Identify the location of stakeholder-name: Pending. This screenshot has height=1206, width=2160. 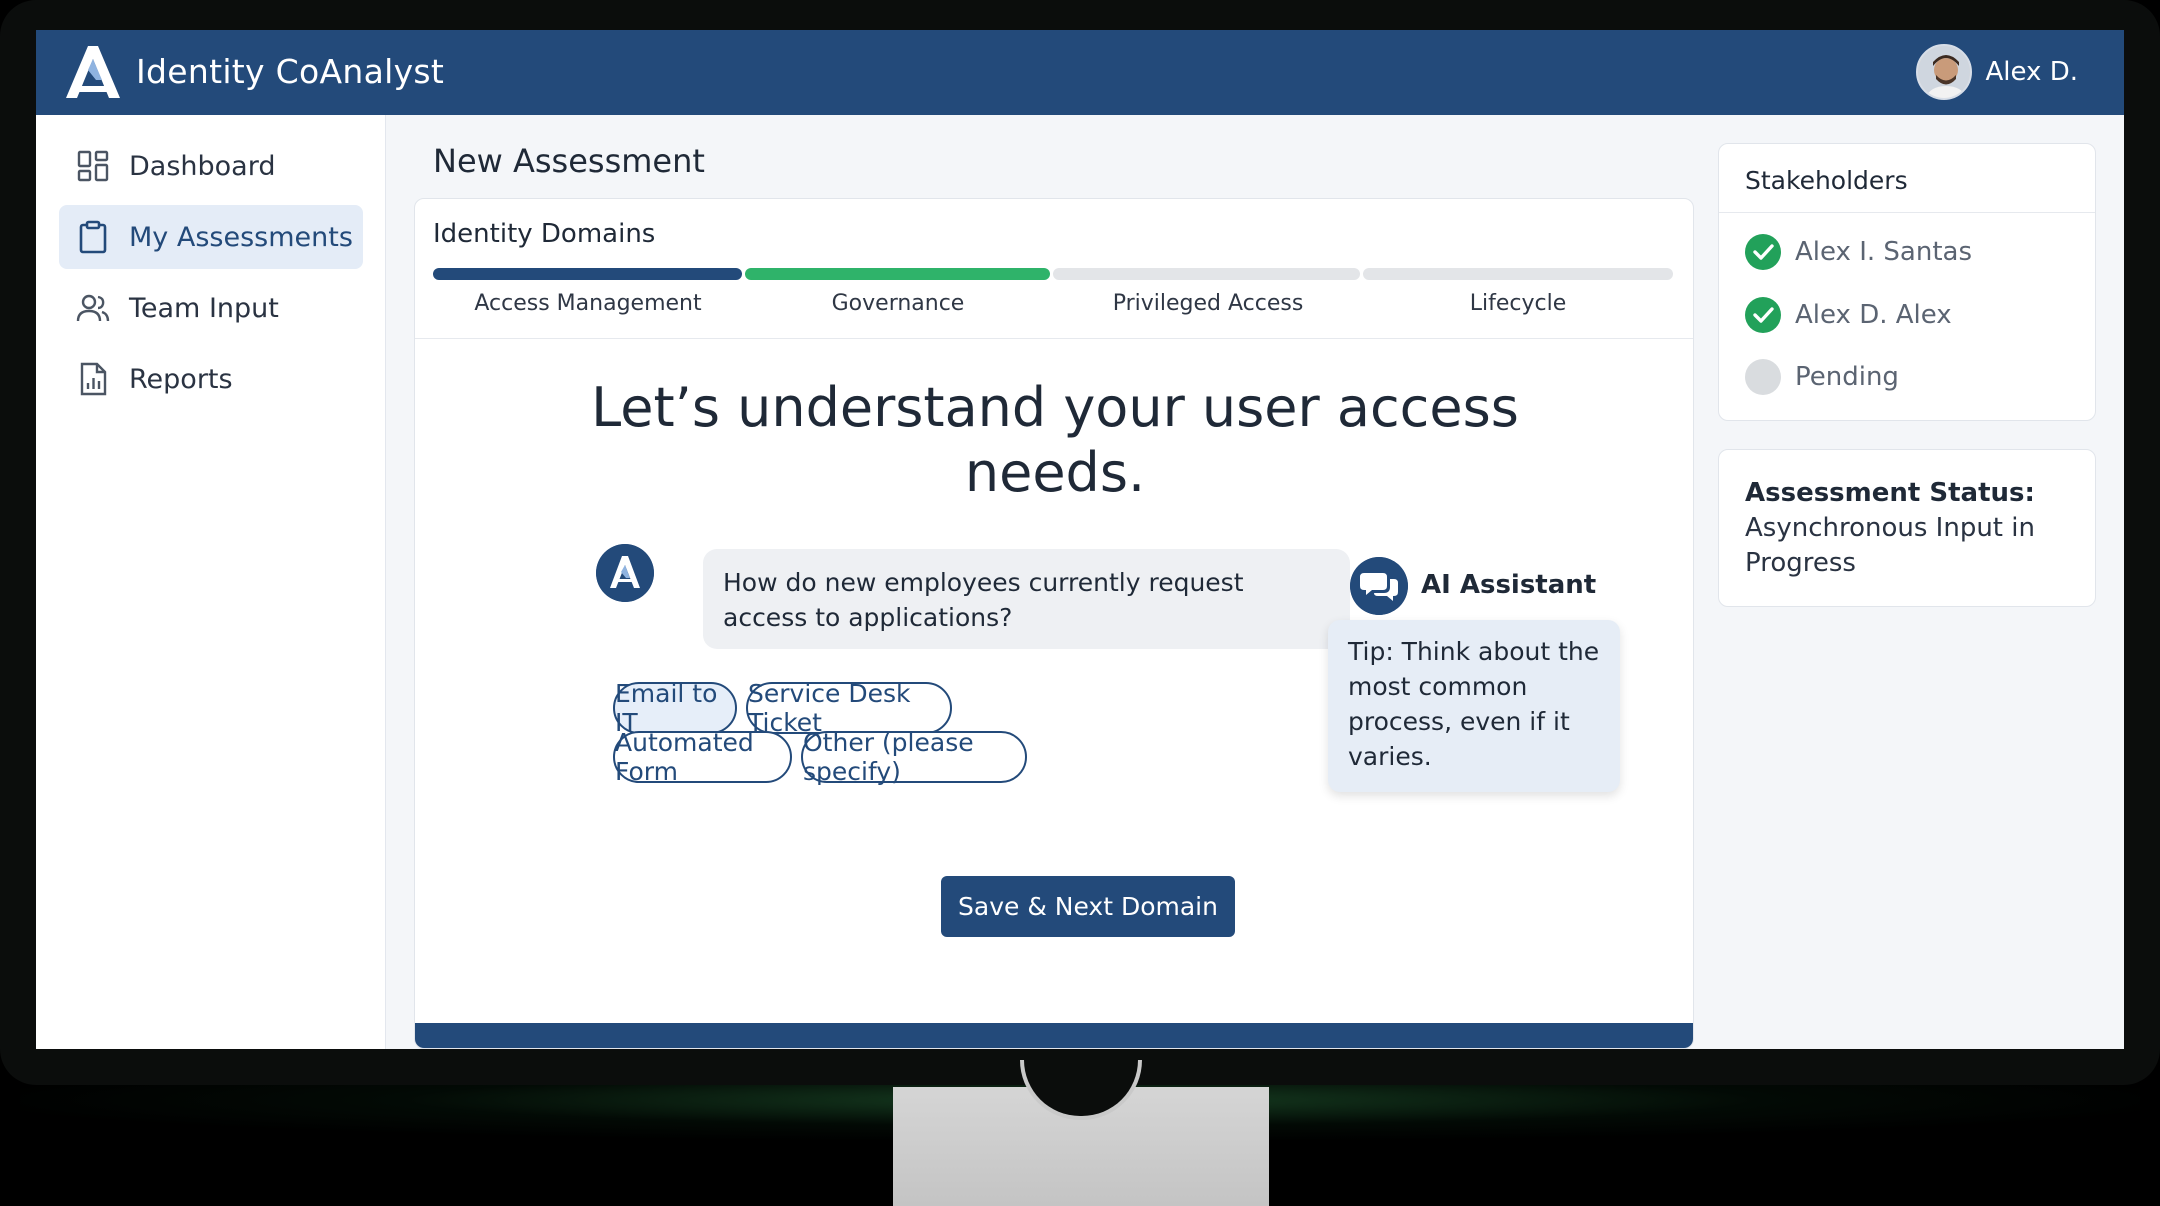
(1847, 377).